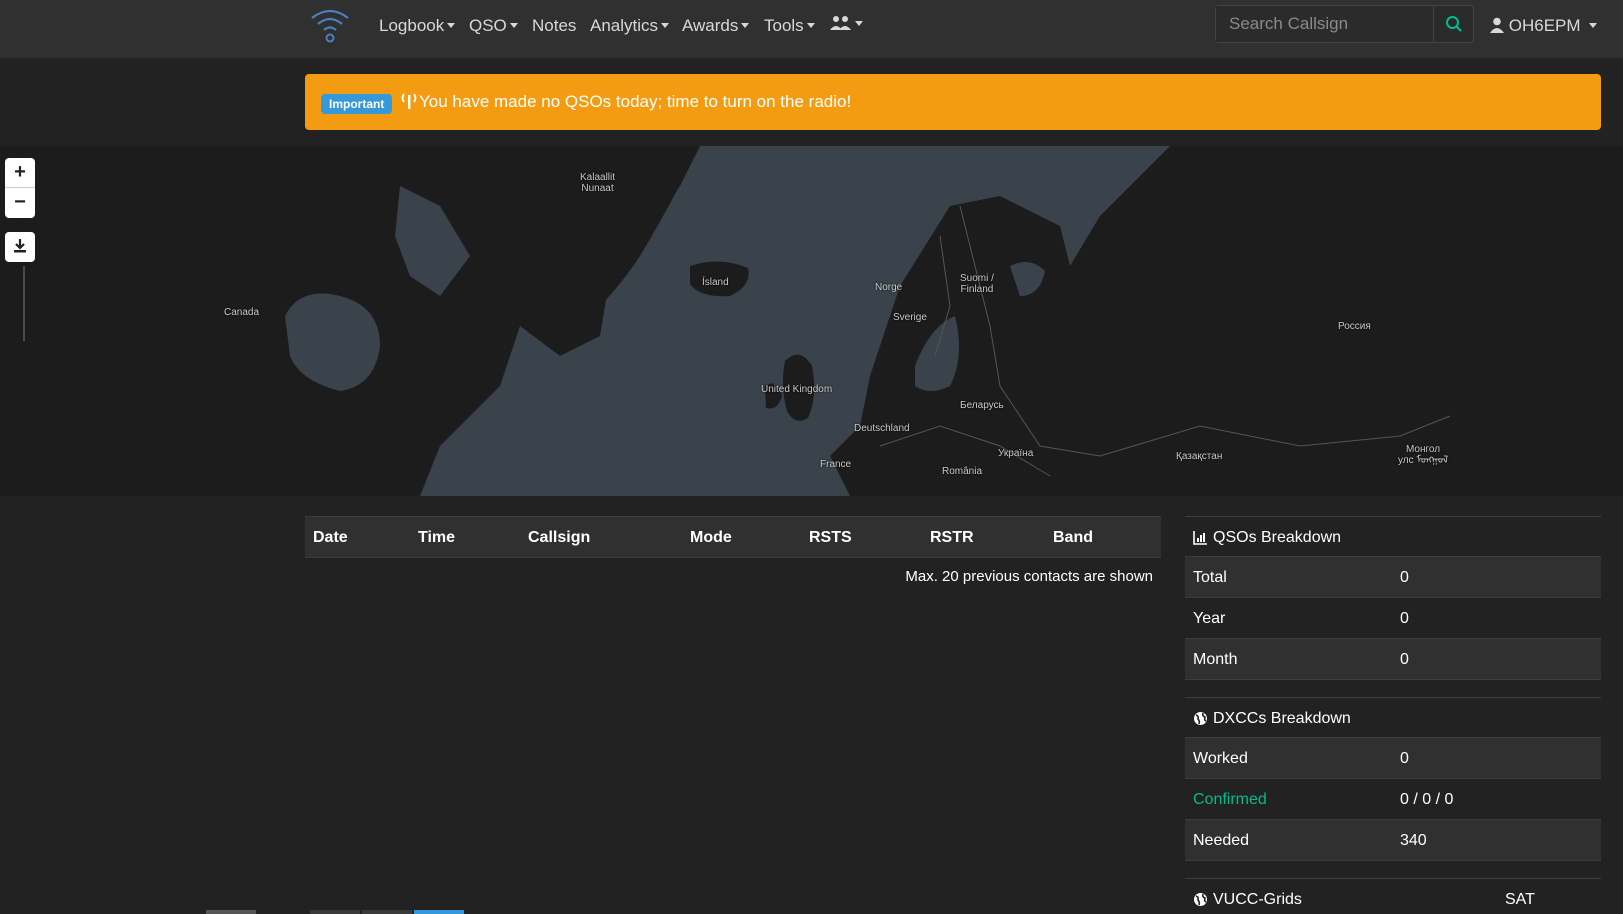 This screenshot has width=1623, height=914. I want to click on col-time: Time, so click(436, 538).